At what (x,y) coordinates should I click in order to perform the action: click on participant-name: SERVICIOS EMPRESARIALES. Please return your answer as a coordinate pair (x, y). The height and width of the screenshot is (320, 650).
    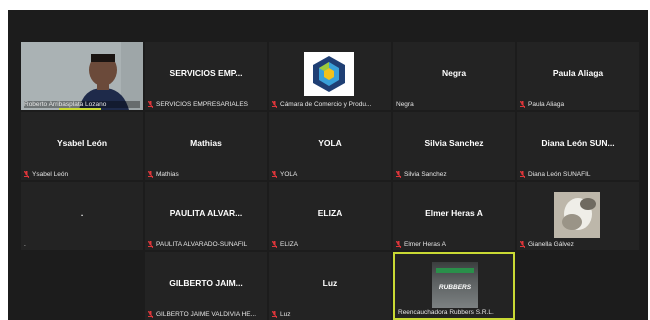
    Looking at the image, I should click on (206, 104).